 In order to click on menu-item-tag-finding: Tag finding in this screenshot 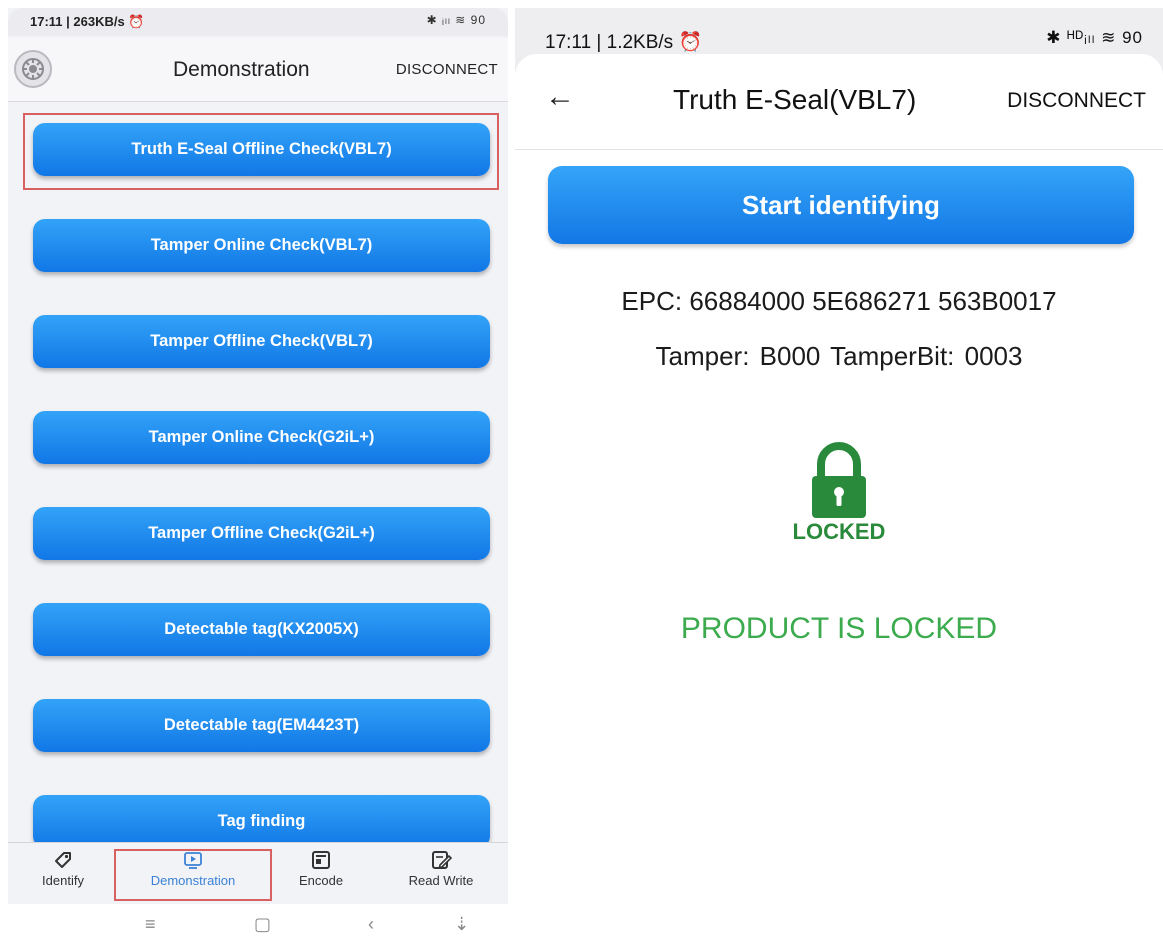, I will do `click(261, 821)`.